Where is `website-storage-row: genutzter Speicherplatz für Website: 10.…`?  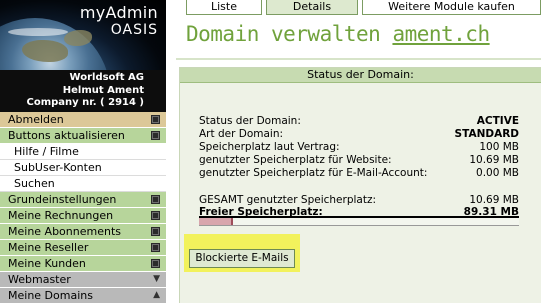 website-storage-row: genutzter Speicherplatz für Website: 10.… is located at coordinates (359, 160).